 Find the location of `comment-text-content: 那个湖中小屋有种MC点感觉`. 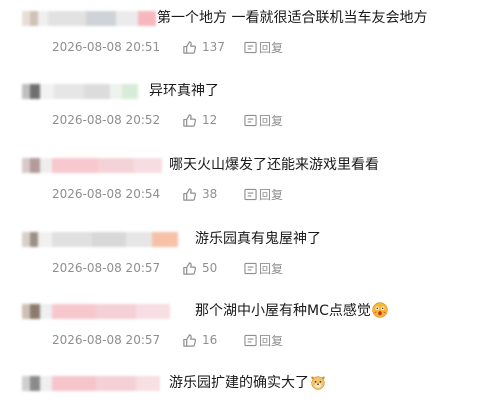

comment-text-content: 那个湖中小屋有种MC点感觉 is located at coordinates (283, 311).